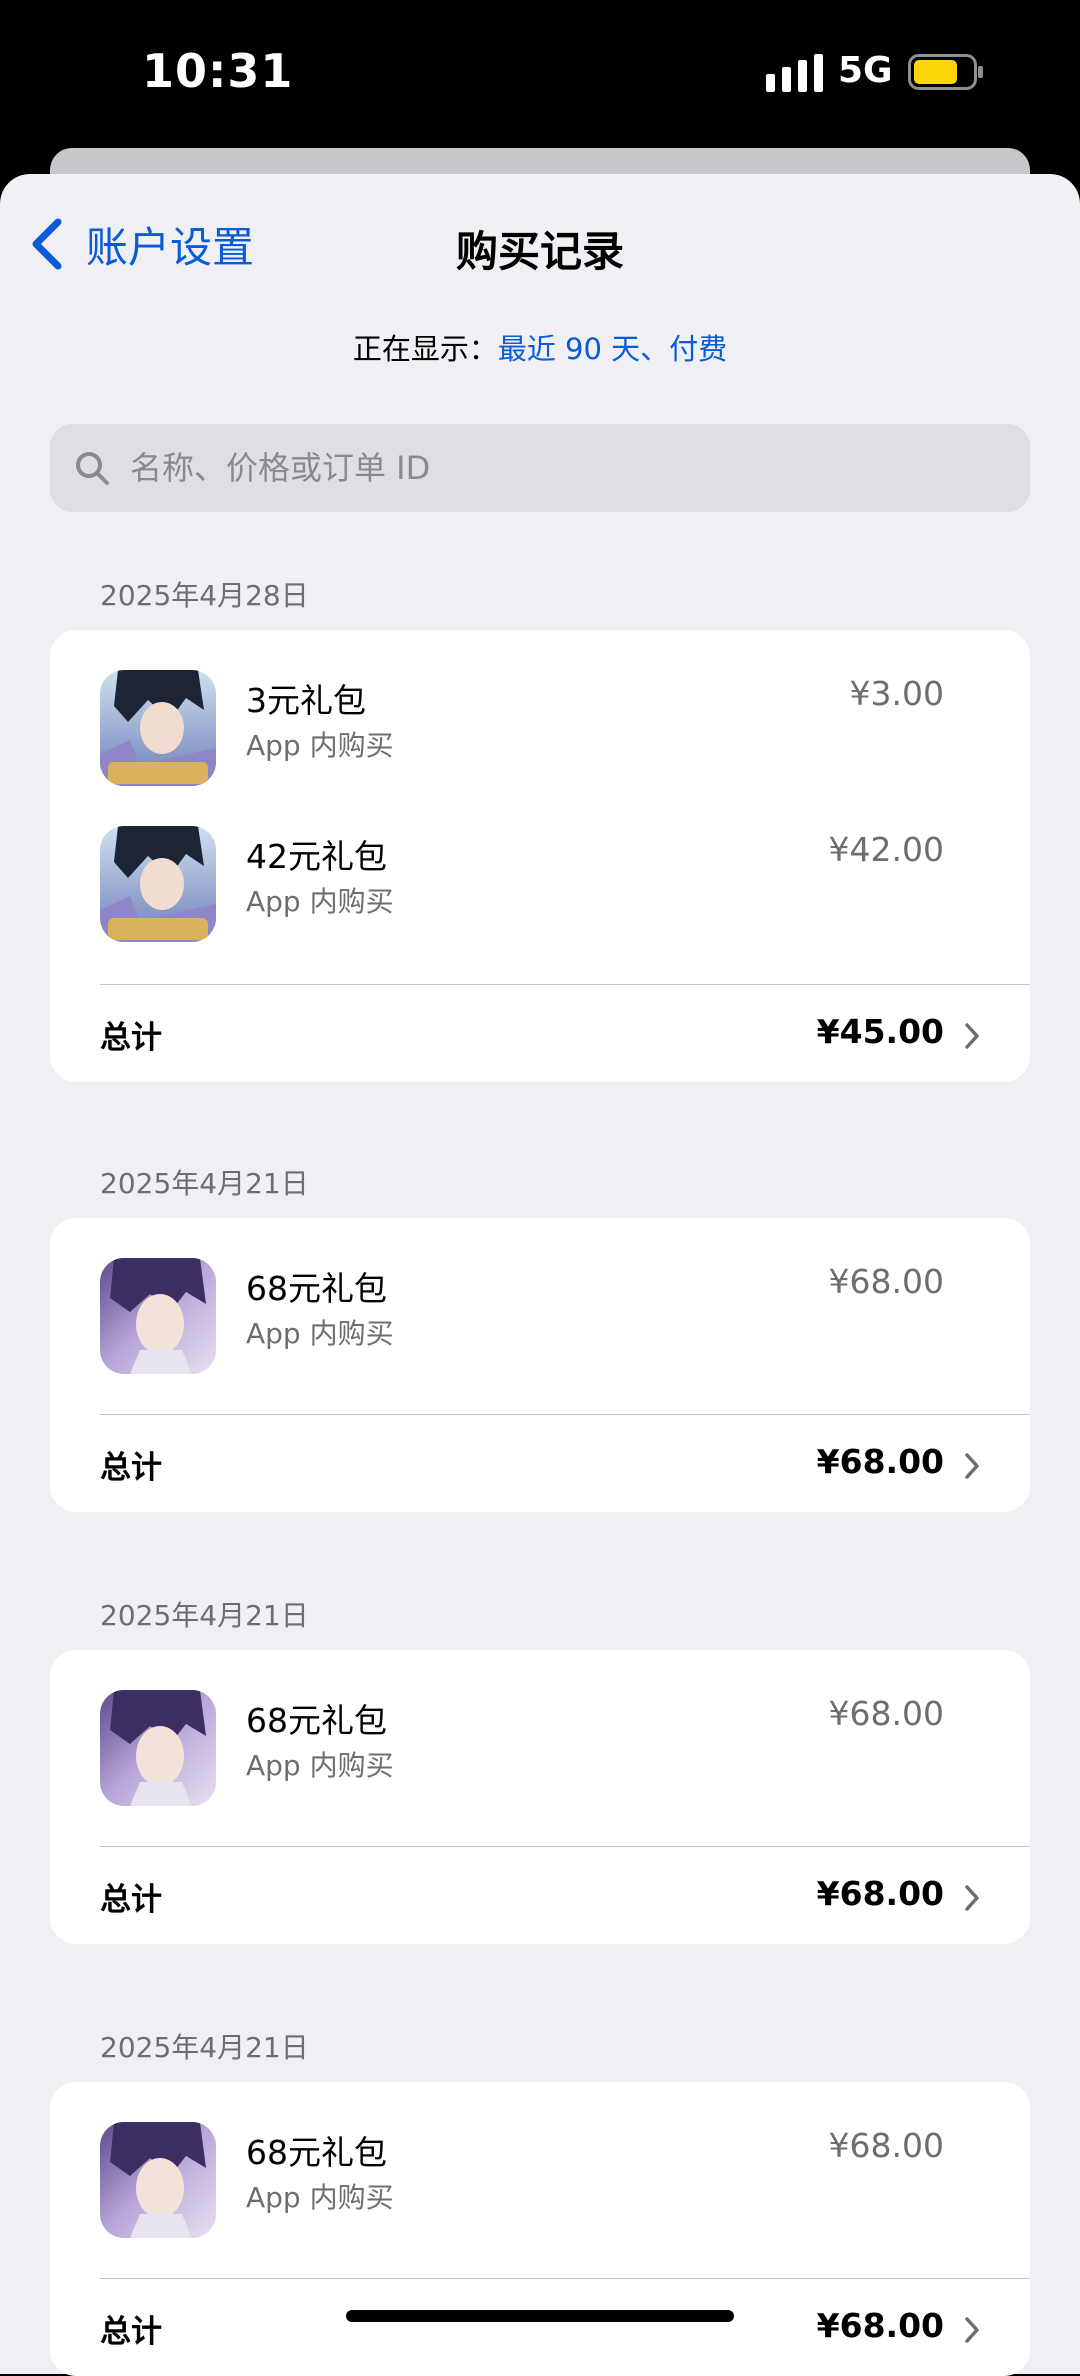  What do you see at coordinates (539, 251) in the screenshot?
I see `page-title: 购买记录` at bounding box center [539, 251].